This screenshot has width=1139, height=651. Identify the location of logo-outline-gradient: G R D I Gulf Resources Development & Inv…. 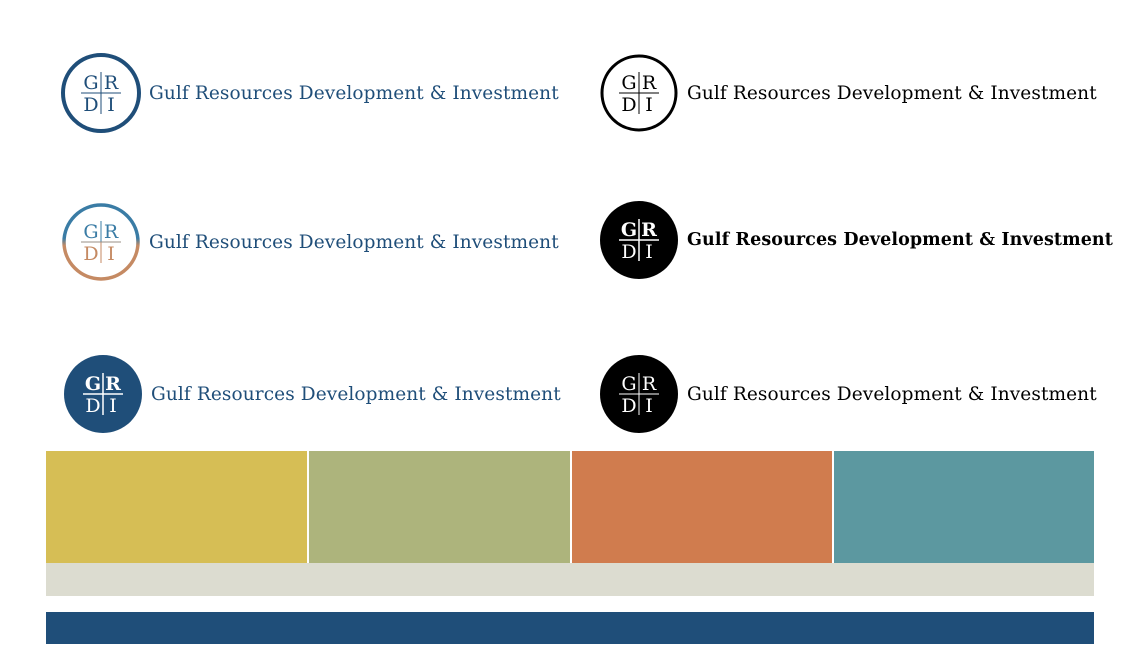
(310, 242).